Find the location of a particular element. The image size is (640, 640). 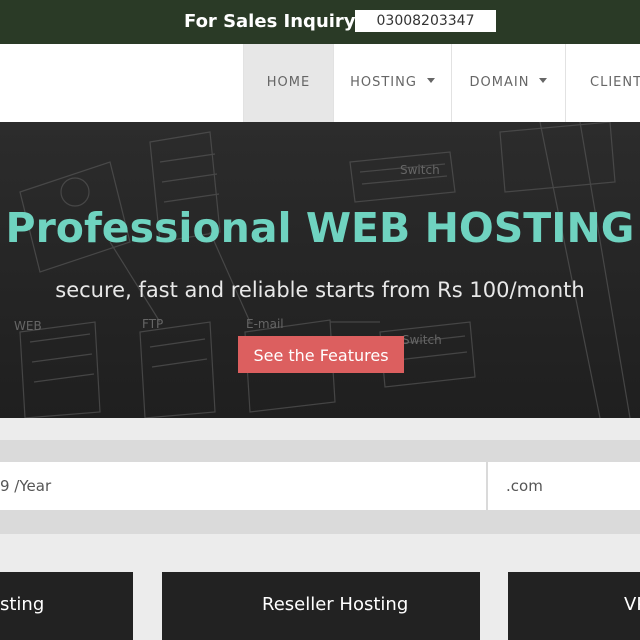

hero-title: Professional WEB HOSTING is located at coordinates (320, 228).